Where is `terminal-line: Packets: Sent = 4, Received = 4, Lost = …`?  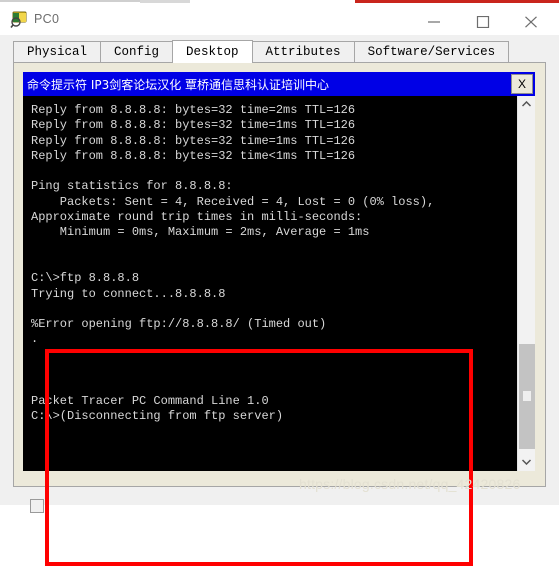 terminal-line: Packets: Sent = 4, Received = 4, Lost = … is located at coordinates (233, 201).